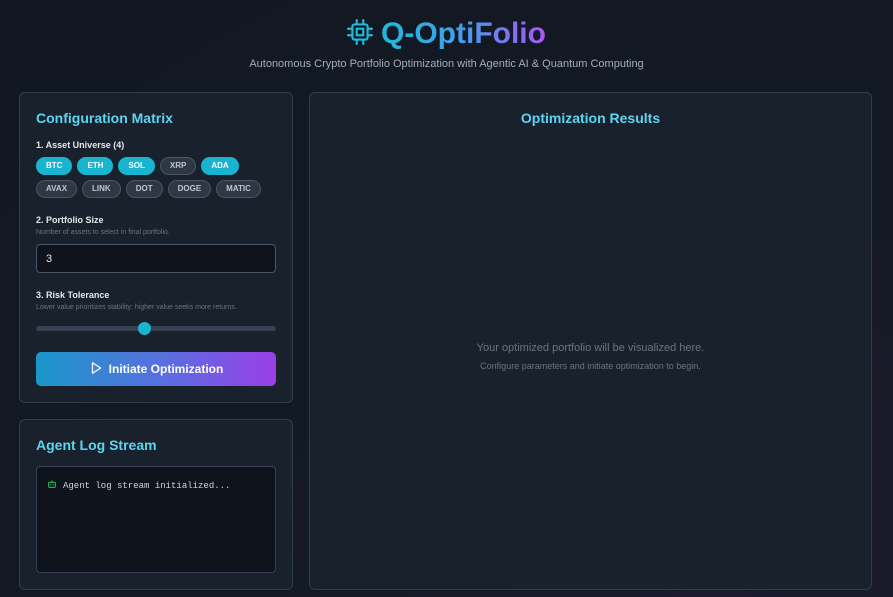  Describe the element at coordinates (95, 166) in the screenshot. I see `asset-chip-eth: ETH` at that location.